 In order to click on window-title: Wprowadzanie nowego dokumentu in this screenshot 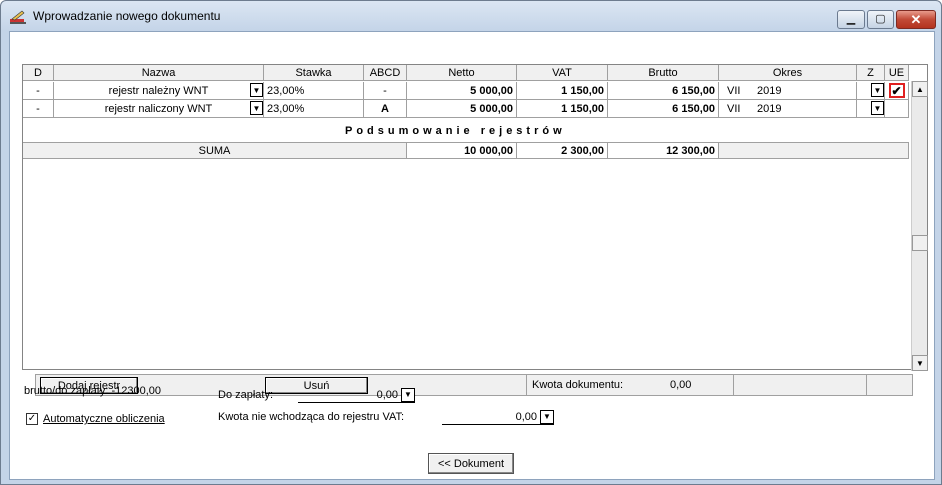, I will do `click(127, 16)`.